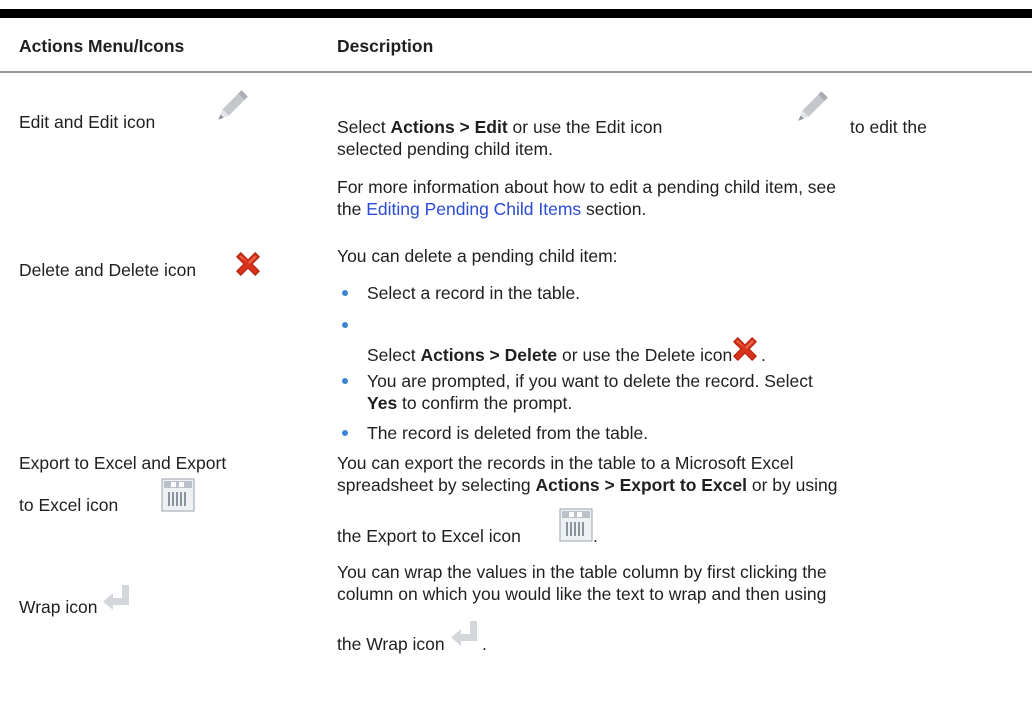 The width and height of the screenshot is (1032, 708). What do you see at coordinates (445, 149) in the screenshot?
I see `description-line: selected pending child item.` at bounding box center [445, 149].